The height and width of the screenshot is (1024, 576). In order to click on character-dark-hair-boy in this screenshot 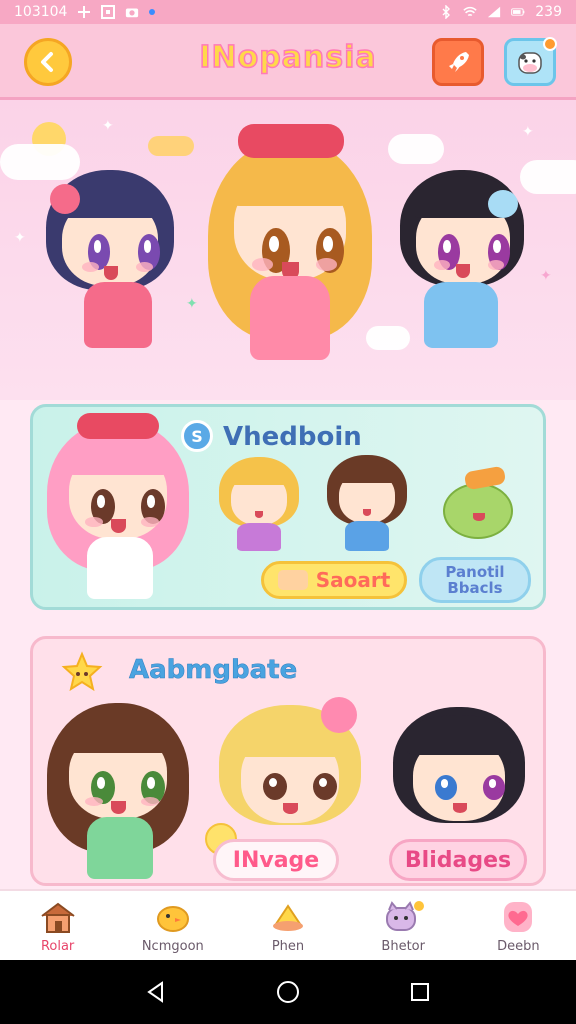, I will do `click(459, 776)`.